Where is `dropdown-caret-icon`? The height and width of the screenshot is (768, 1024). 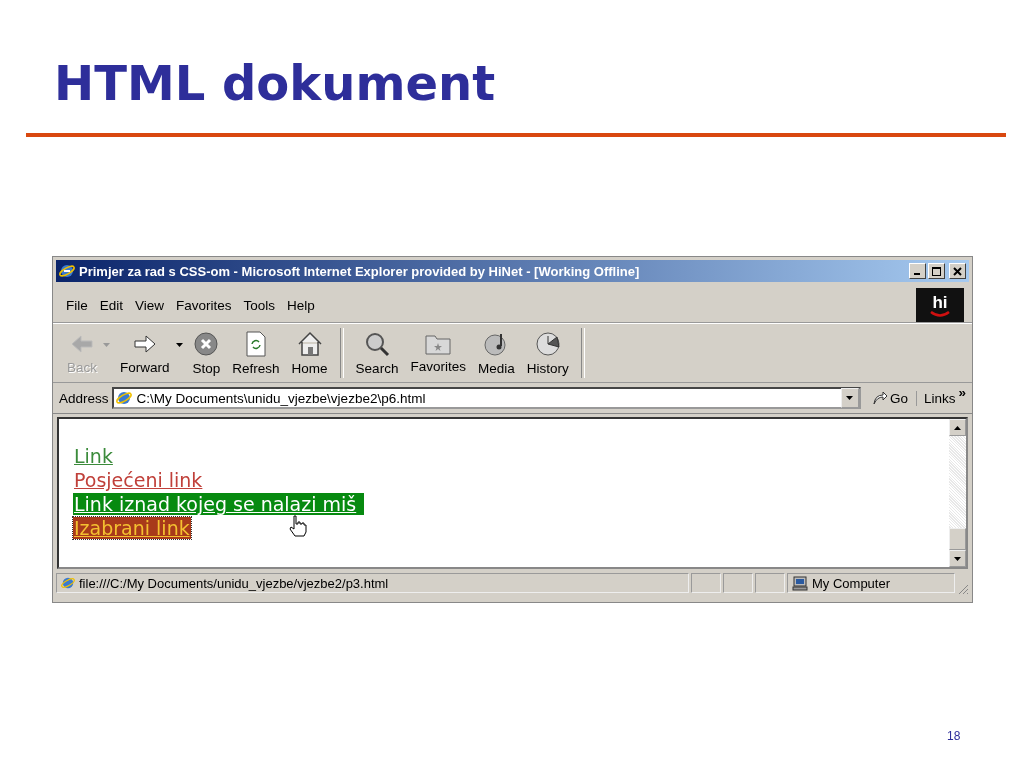 dropdown-caret-icon is located at coordinates (179, 345).